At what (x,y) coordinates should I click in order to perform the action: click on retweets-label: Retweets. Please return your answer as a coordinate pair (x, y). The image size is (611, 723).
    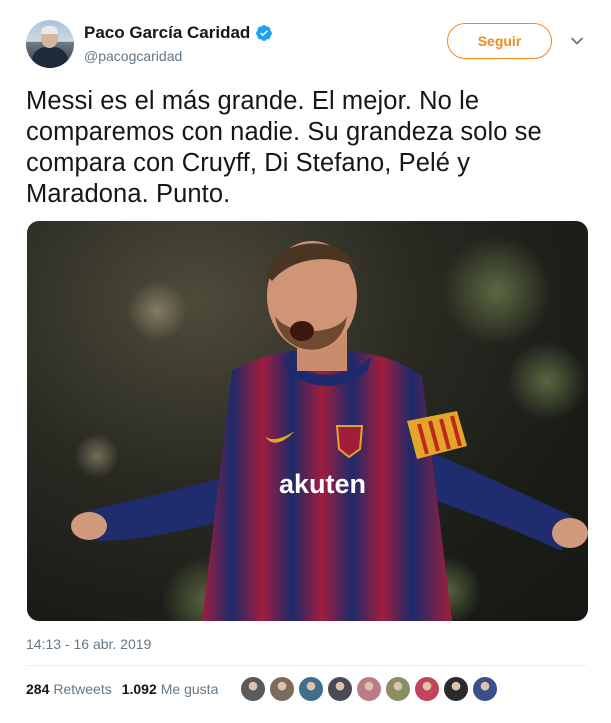
    Looking at the image, I should click on (82, 689).